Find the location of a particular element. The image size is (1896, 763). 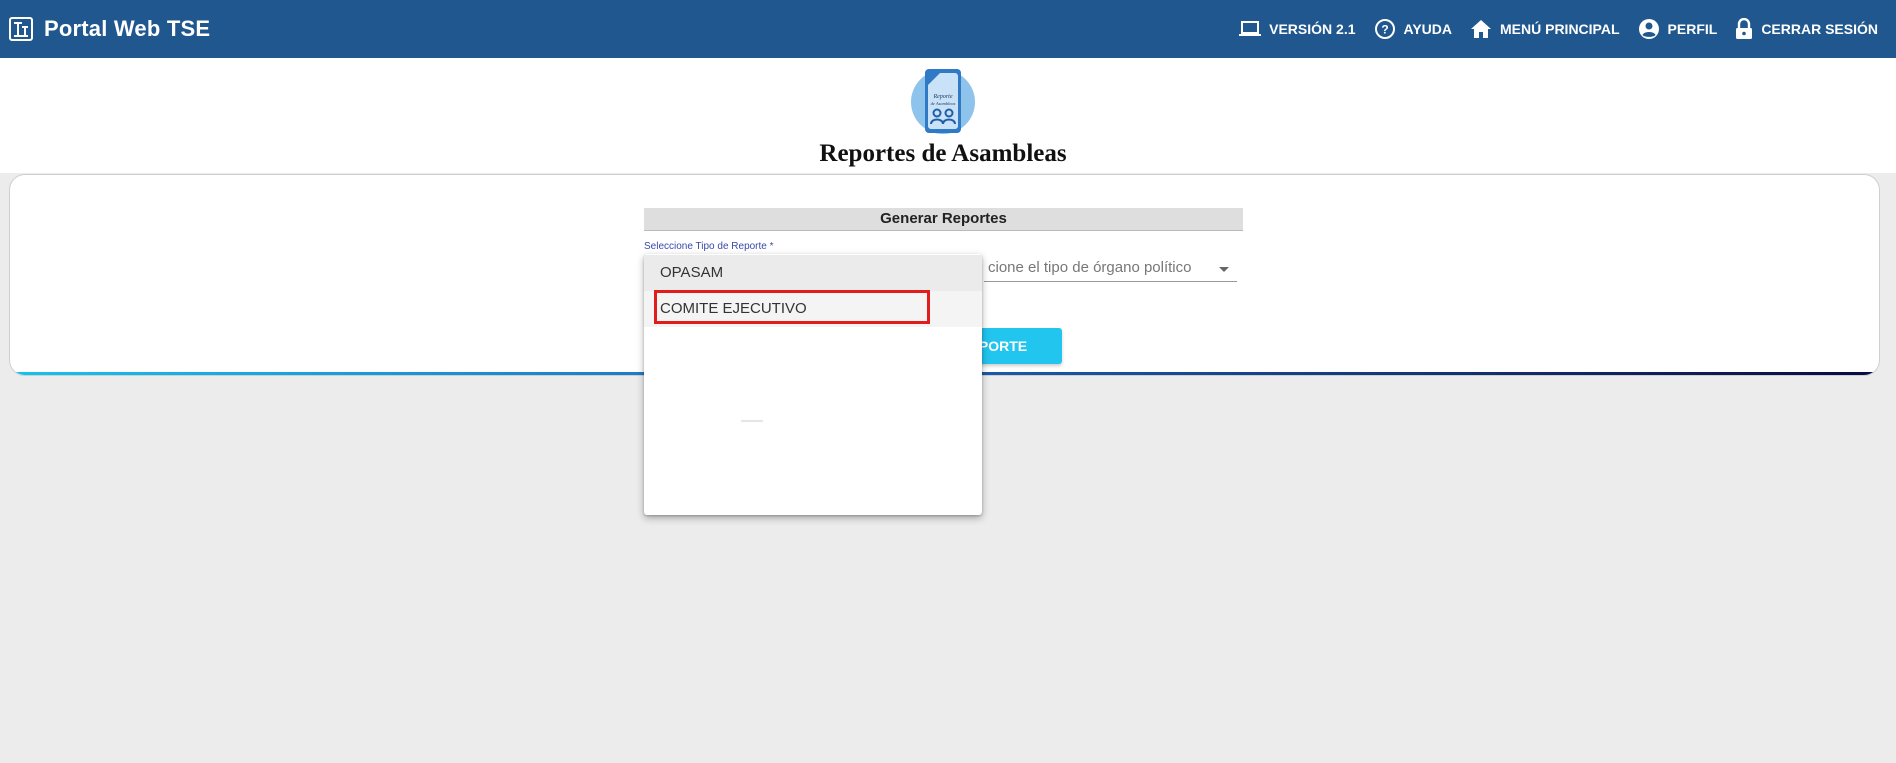

stray-artifact is located at coordinates (752, 421).